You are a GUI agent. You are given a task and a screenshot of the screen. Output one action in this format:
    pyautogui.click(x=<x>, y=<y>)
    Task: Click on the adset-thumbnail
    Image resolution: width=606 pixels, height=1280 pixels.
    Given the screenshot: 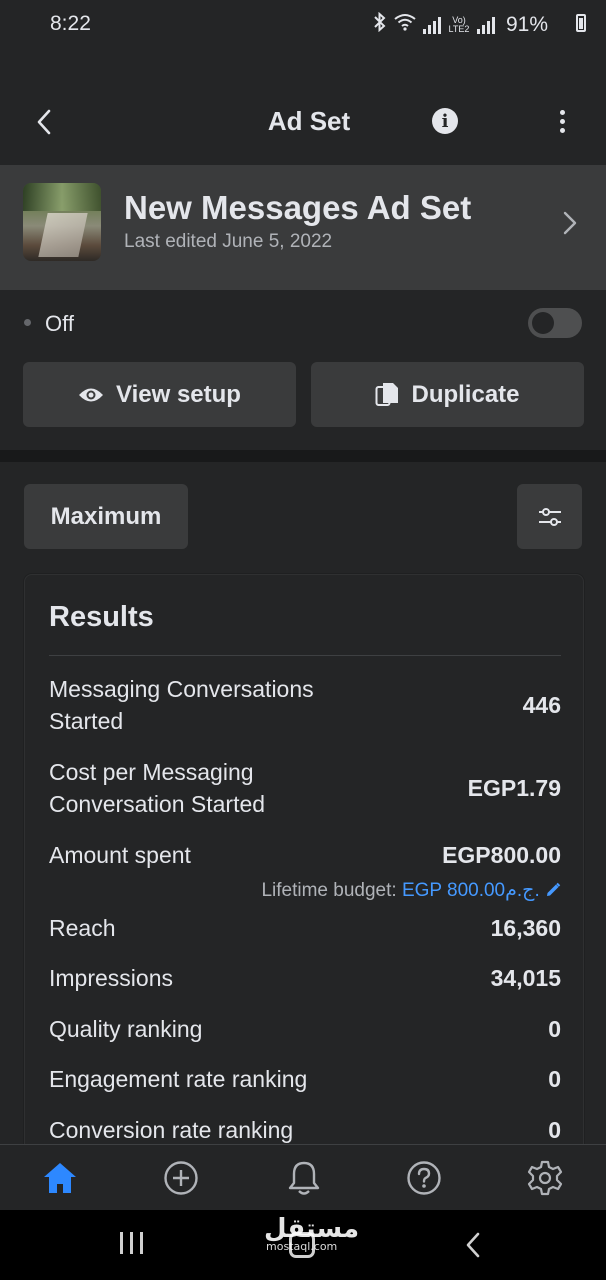 What is the action you would take?
    pyautogui.click(x=62, y=222)
    